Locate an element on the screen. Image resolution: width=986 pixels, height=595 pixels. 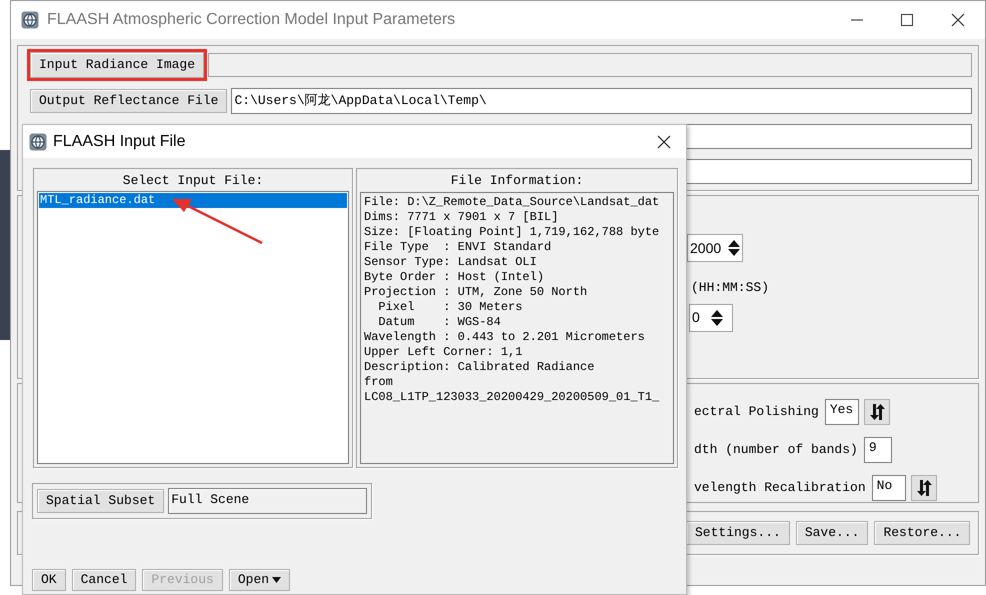
info-line: Dims: 7771 x 7901 x 7 [BIL] is located at coordinates (462, 217).